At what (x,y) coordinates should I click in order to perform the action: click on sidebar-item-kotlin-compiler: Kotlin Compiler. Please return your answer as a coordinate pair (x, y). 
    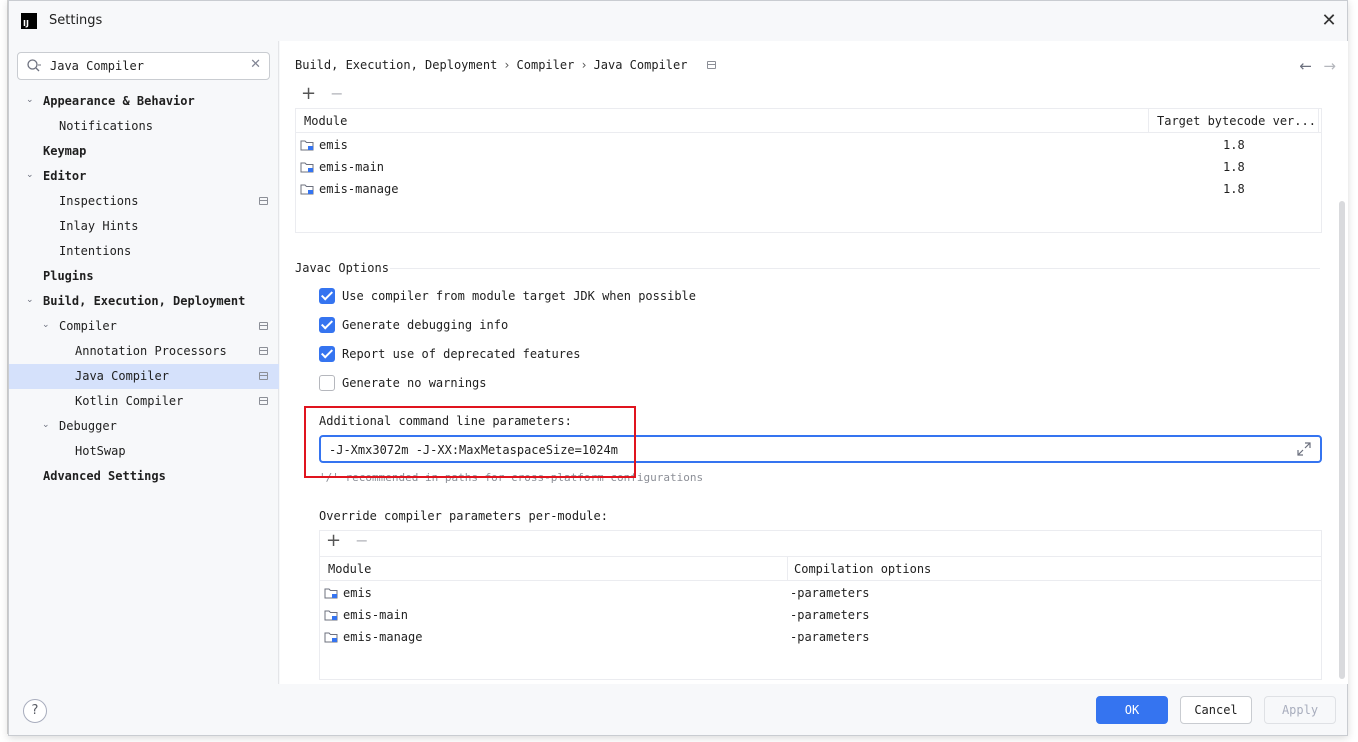
    Looking at the image, I should click on (144, 401).